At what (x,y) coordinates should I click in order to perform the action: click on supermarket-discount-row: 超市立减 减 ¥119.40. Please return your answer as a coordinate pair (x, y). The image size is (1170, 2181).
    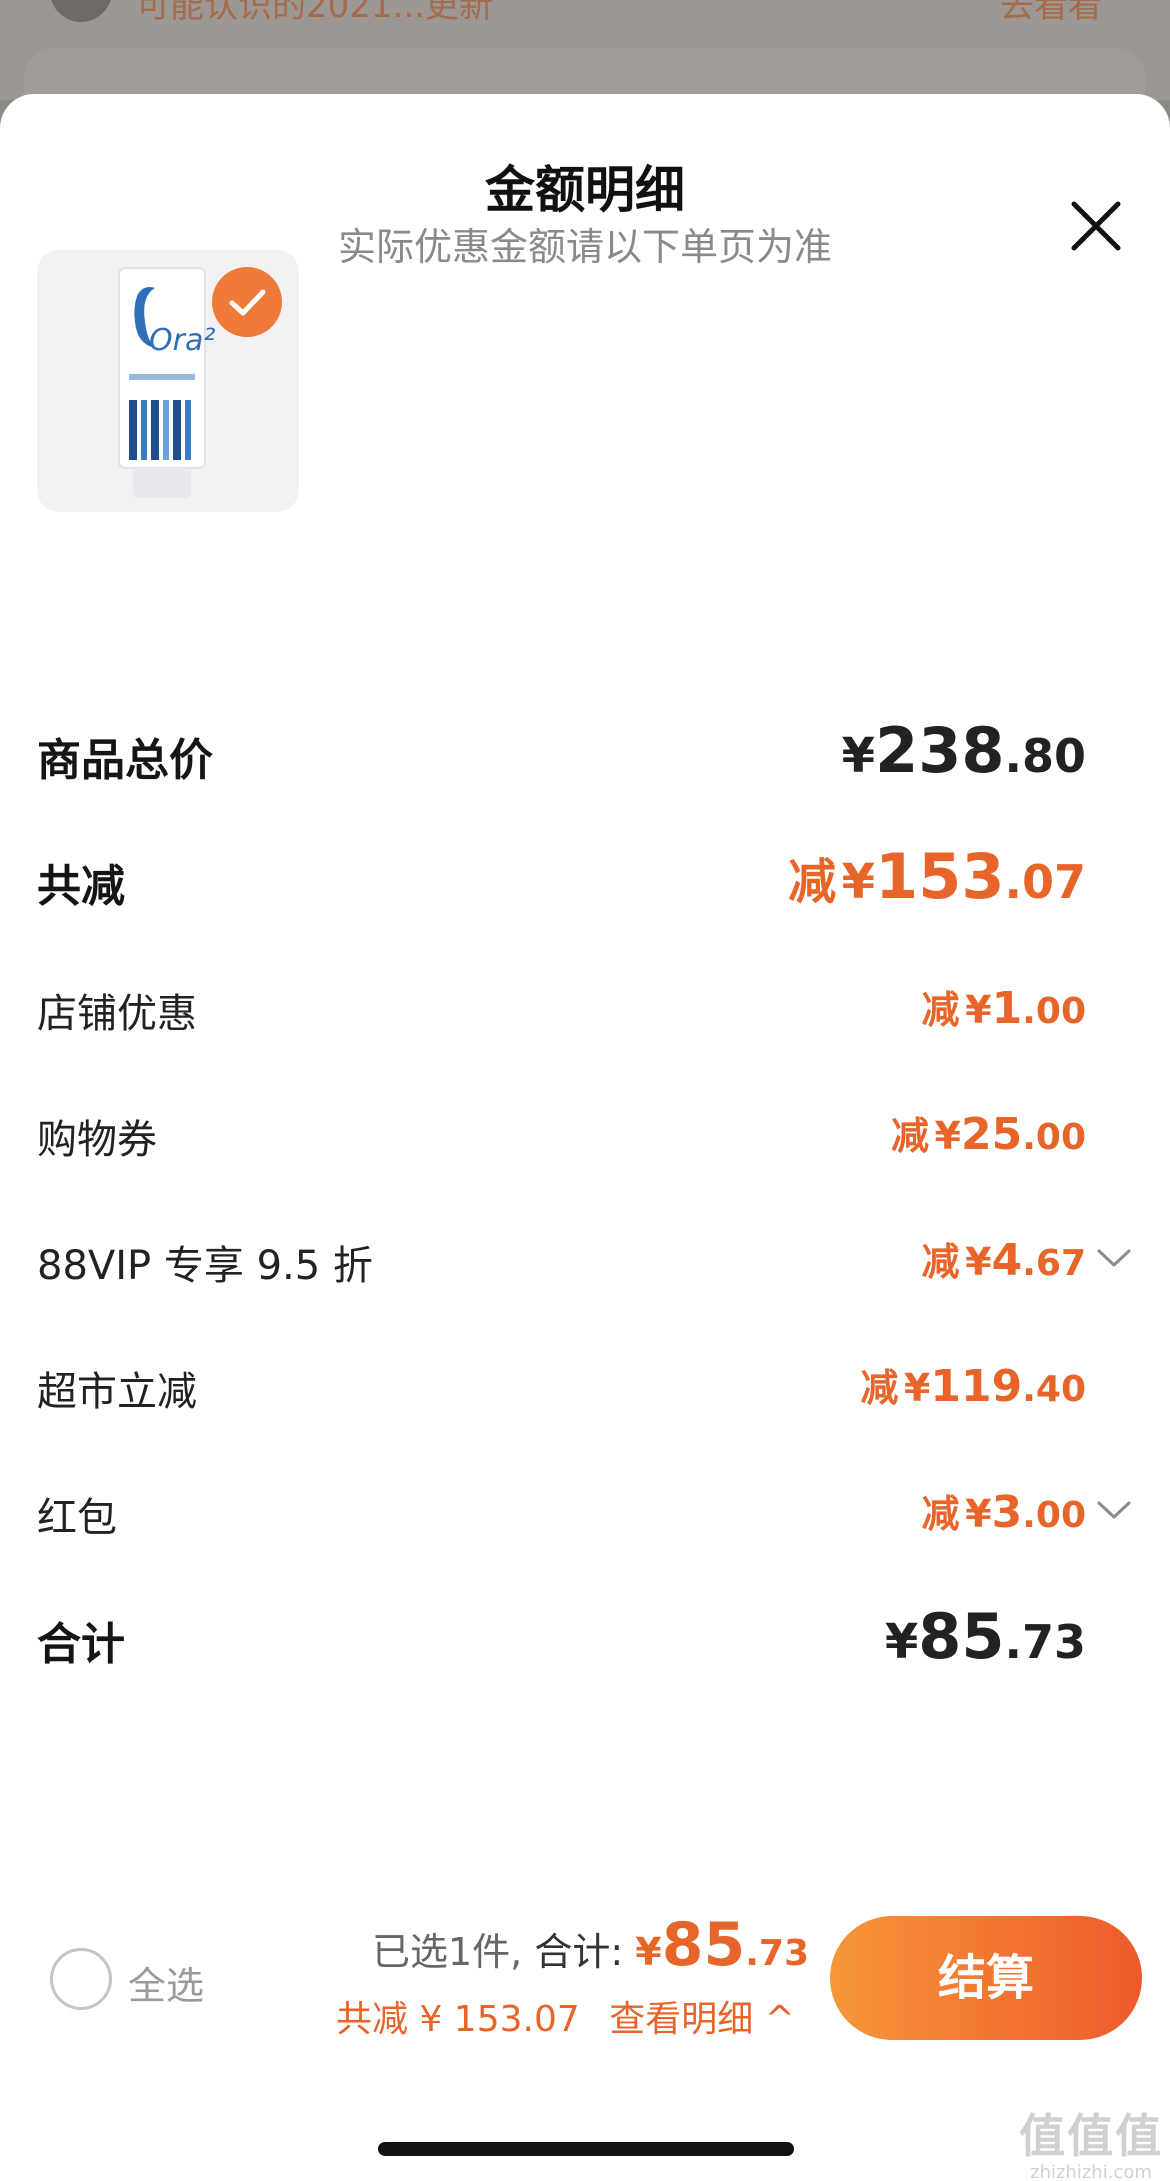
    Looking at the image, I should click on (585, 1381).